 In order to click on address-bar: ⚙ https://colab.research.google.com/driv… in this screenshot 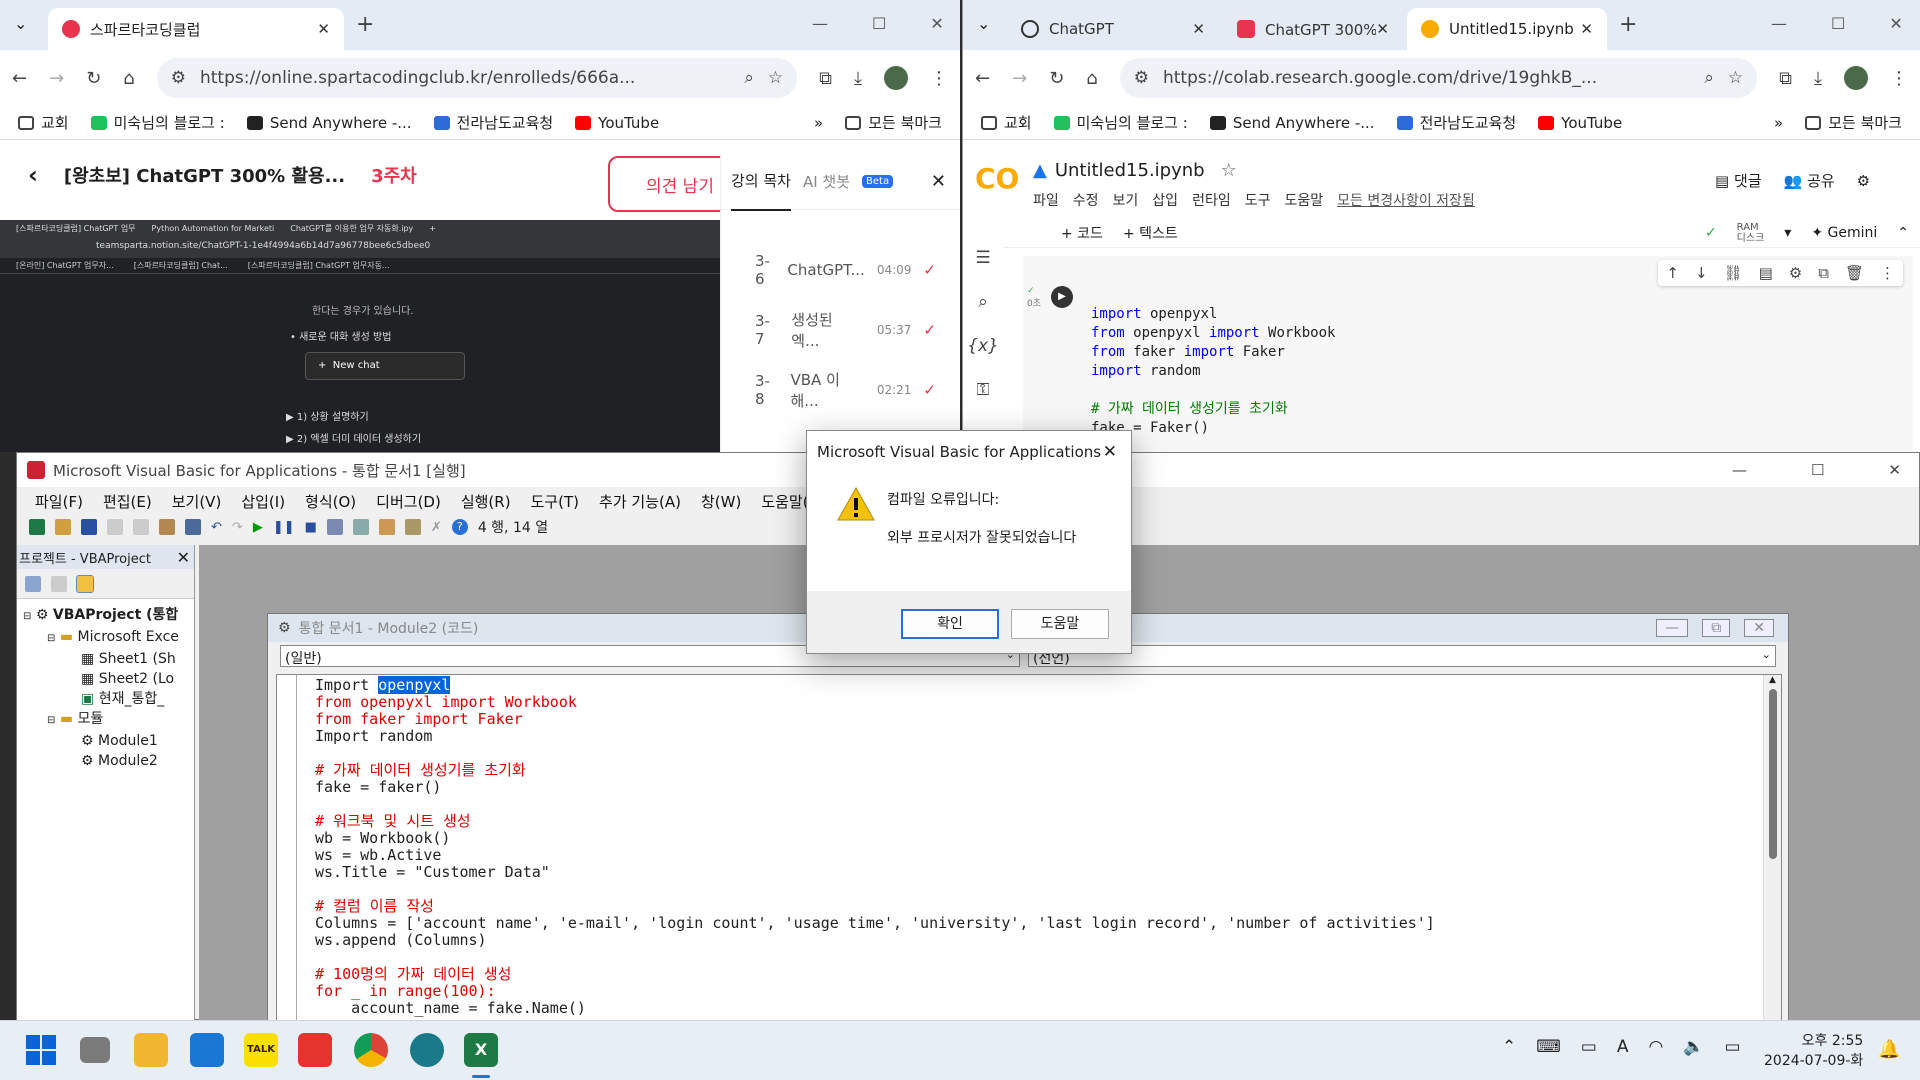, I will do `click(1438, 78)`.